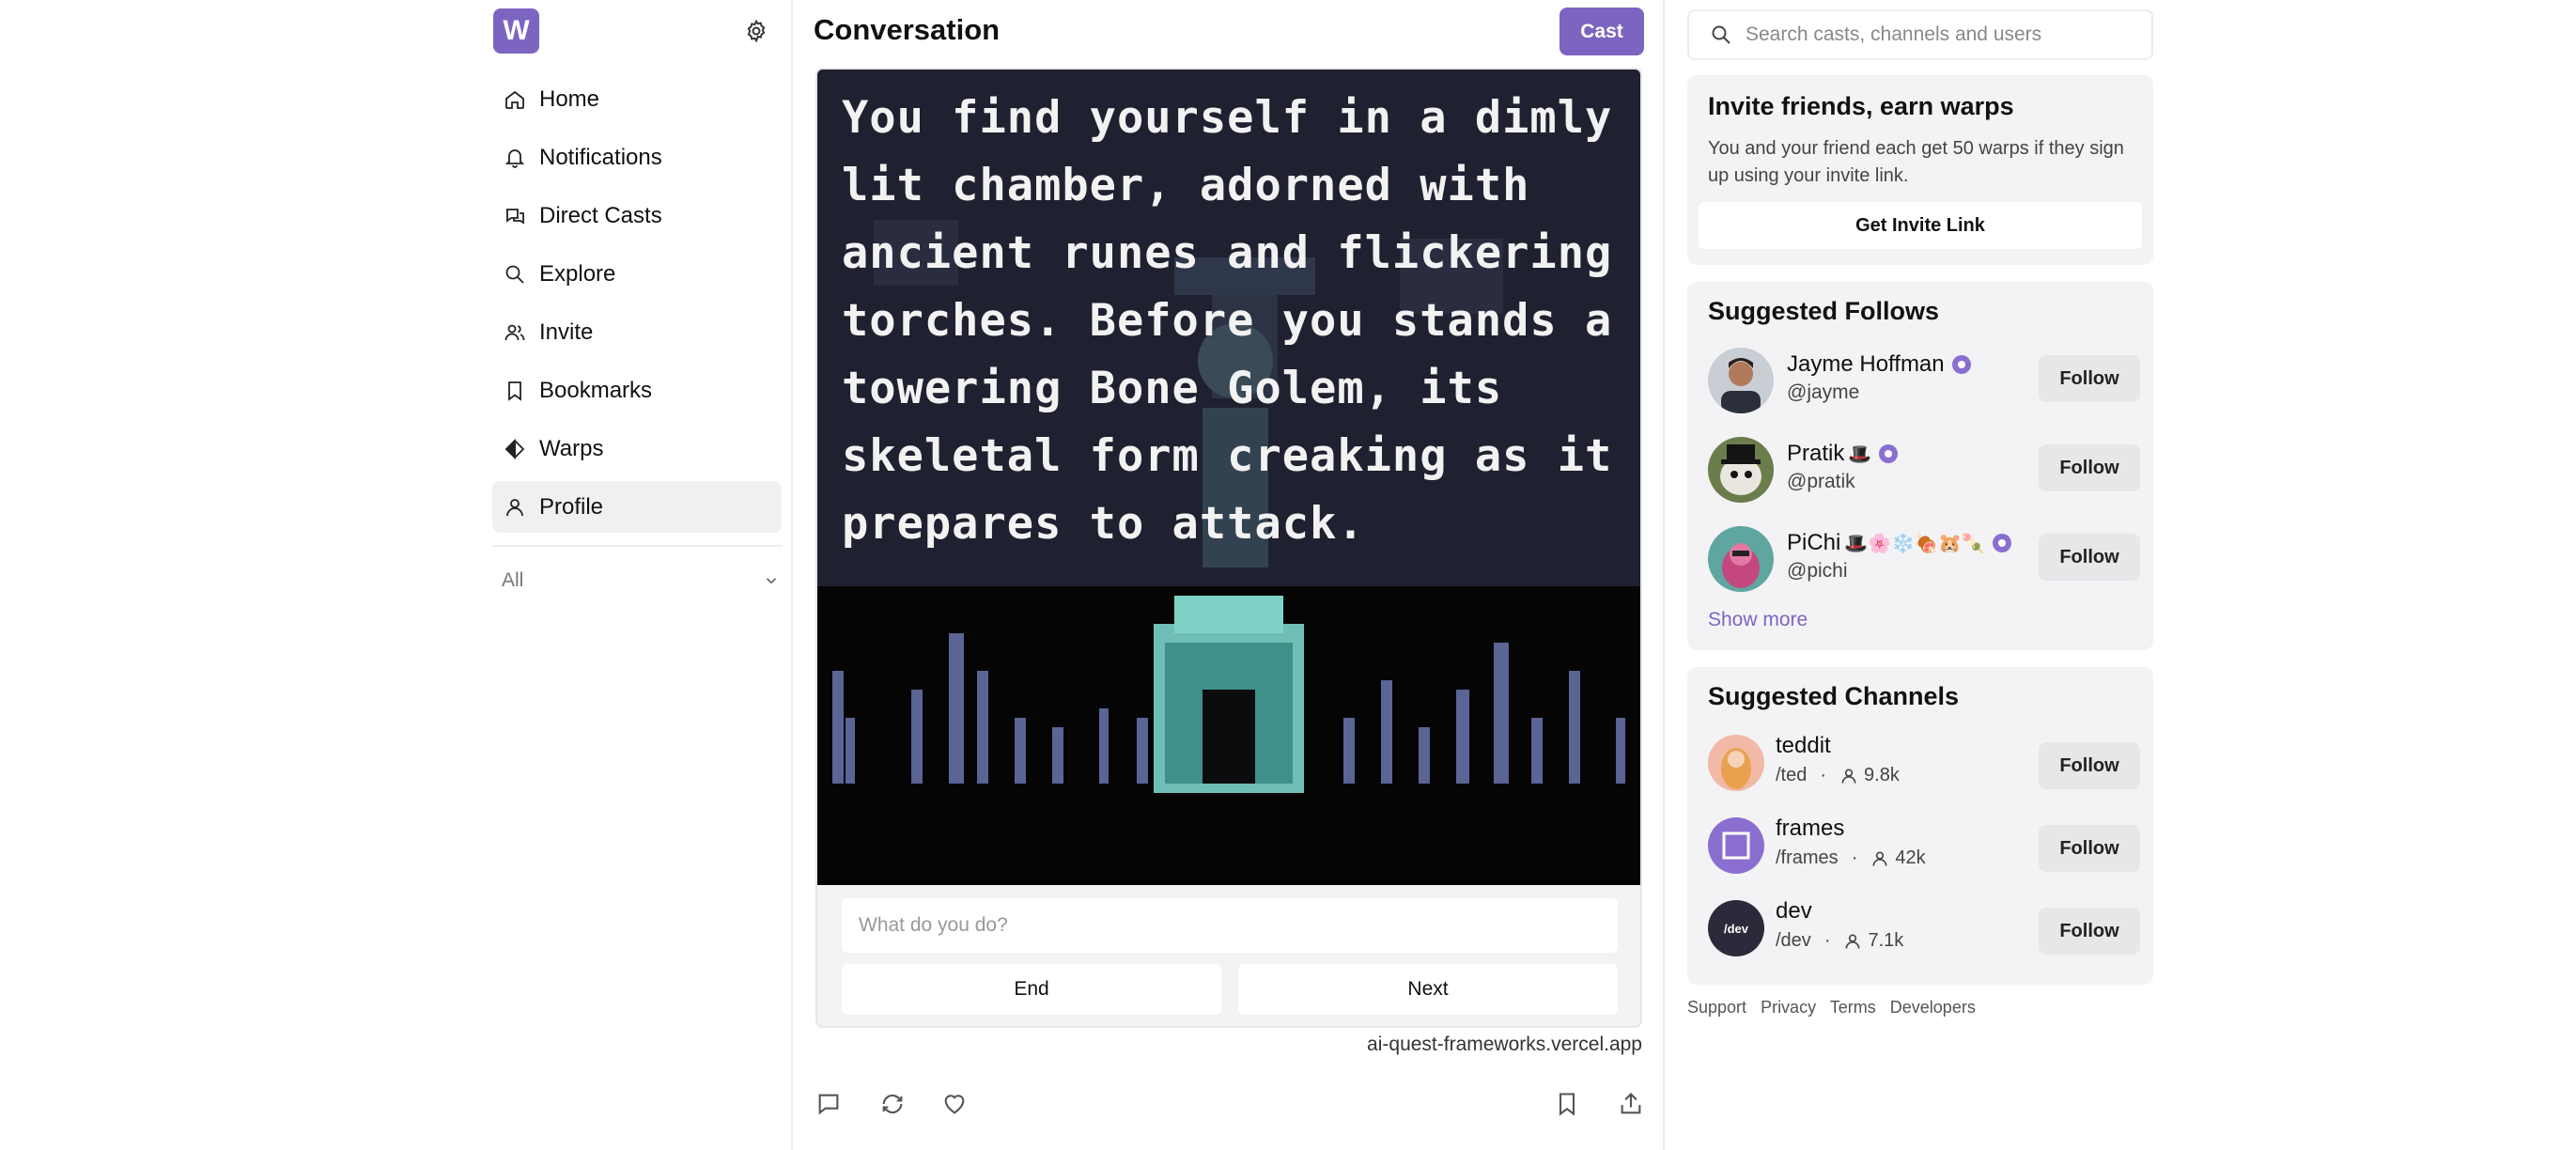 This screenshot has width=2576, height=1150. What do you see at coordinates (637, 99) in the screenshot?
I see `nav-item-home: Home` at bounding box center [637, 99].